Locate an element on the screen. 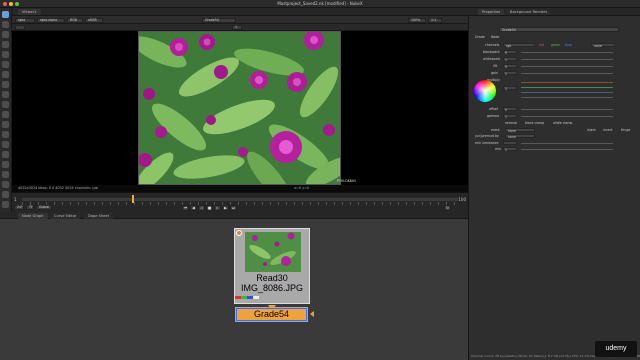 This screenshot has width=640, height=360. mask-dropdown: none is located at coordinates (520, 130).